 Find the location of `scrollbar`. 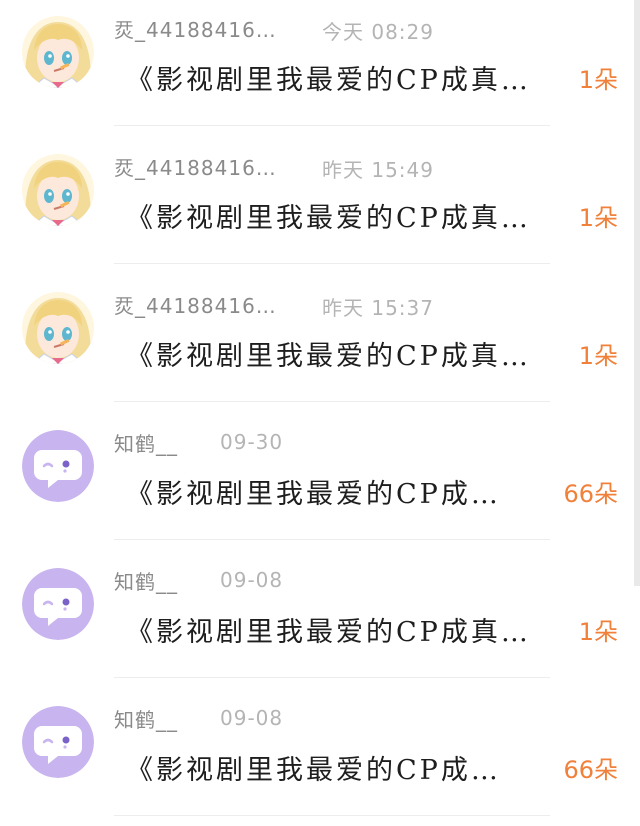

scrollbar is located at coordinates (637, 293).